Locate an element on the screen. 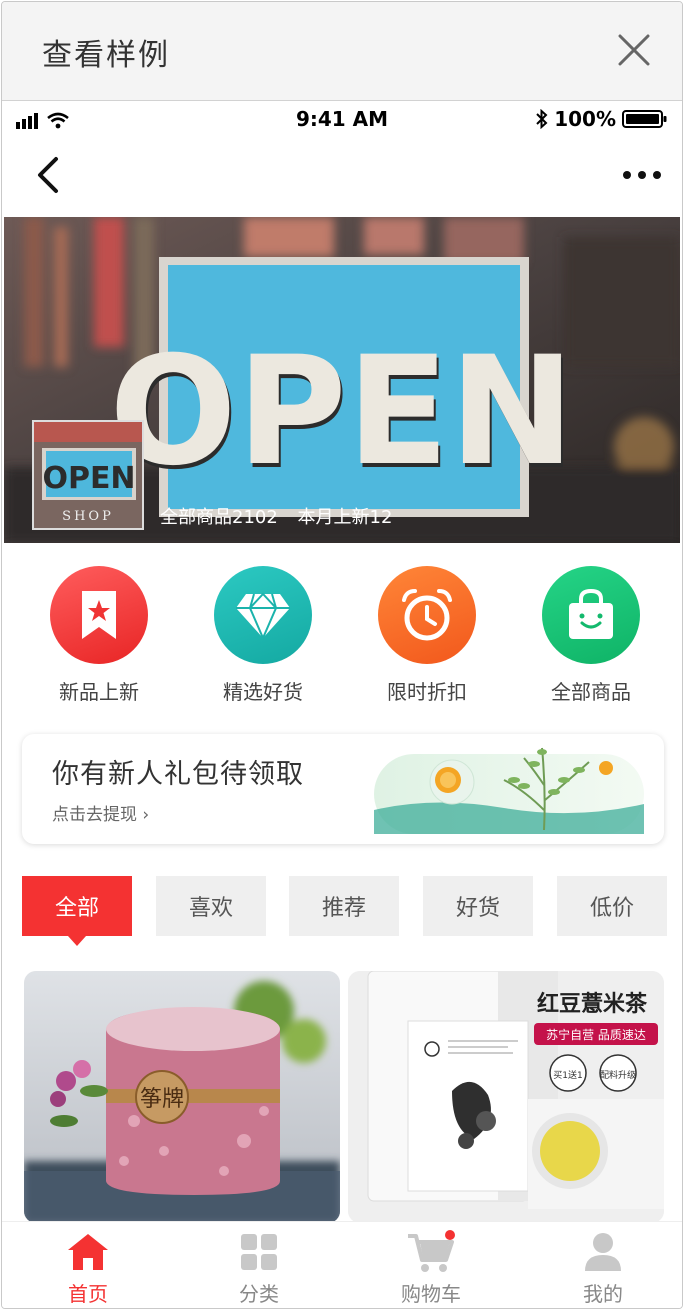 Image resolution: width=684 pixels, height=1310 pixels. product-card: 红豆薏米茶 苏宁自营 品质速达 买1送1 配料升级 is located at coordinates (506, 1097).